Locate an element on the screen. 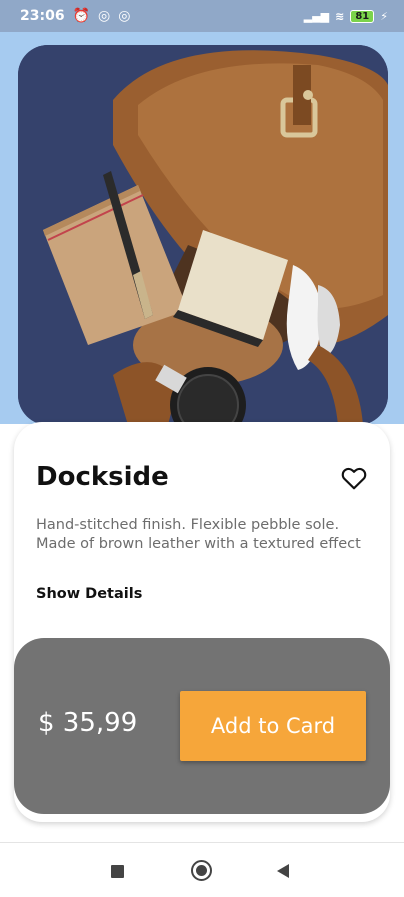  status-left: 23:06 ⏰ ◎ ◎ is located at coordinates (75, 16).